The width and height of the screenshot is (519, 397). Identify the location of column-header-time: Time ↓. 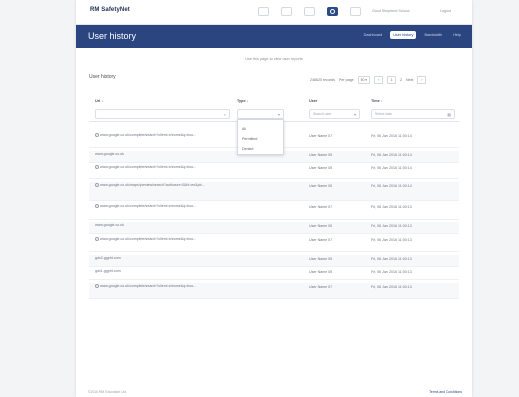
(377, 101).